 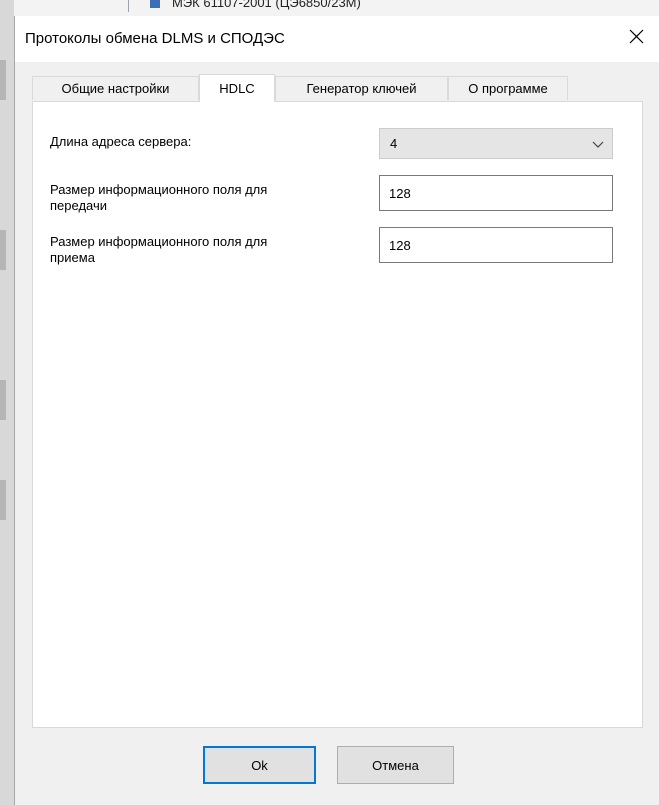 I want to click on tx-info-field-input: 128, so click(x=496, y=193).